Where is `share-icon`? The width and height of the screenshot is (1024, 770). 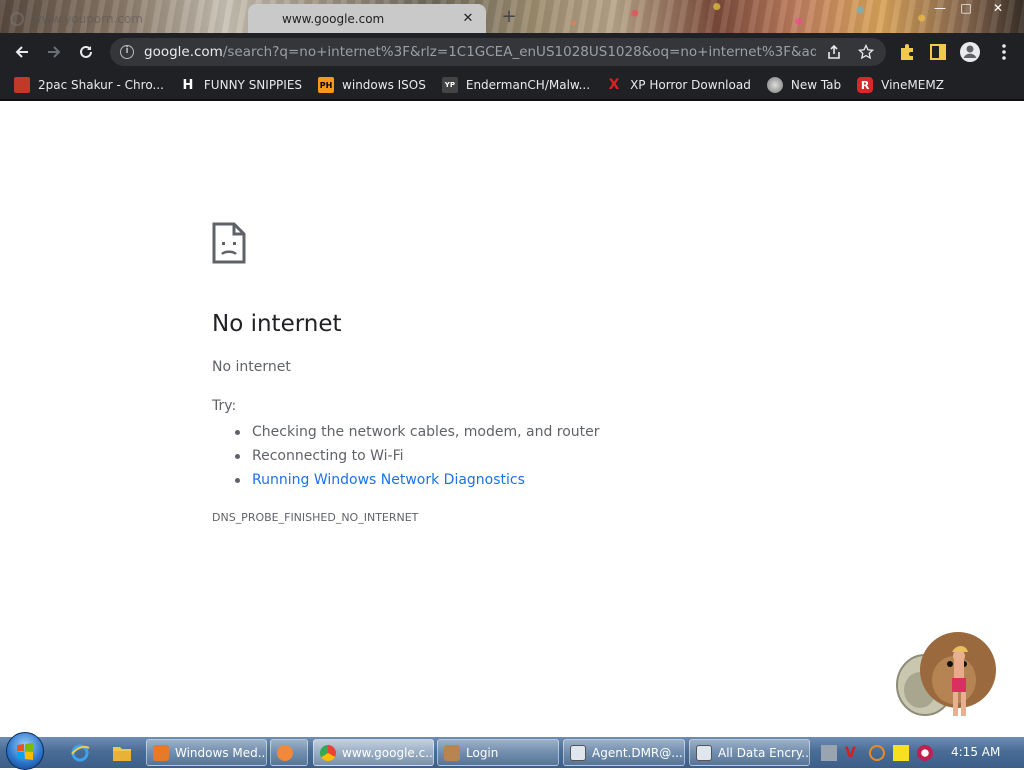
share-icon is located at coordinates (834, 52).